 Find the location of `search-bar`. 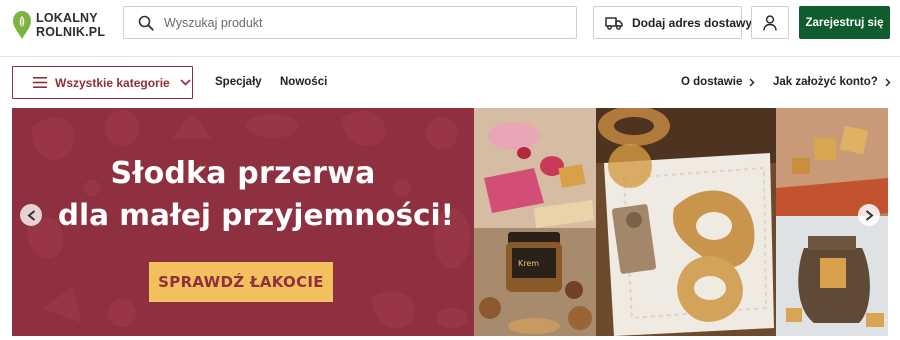

search-bar is located at coordinates (350, 22).